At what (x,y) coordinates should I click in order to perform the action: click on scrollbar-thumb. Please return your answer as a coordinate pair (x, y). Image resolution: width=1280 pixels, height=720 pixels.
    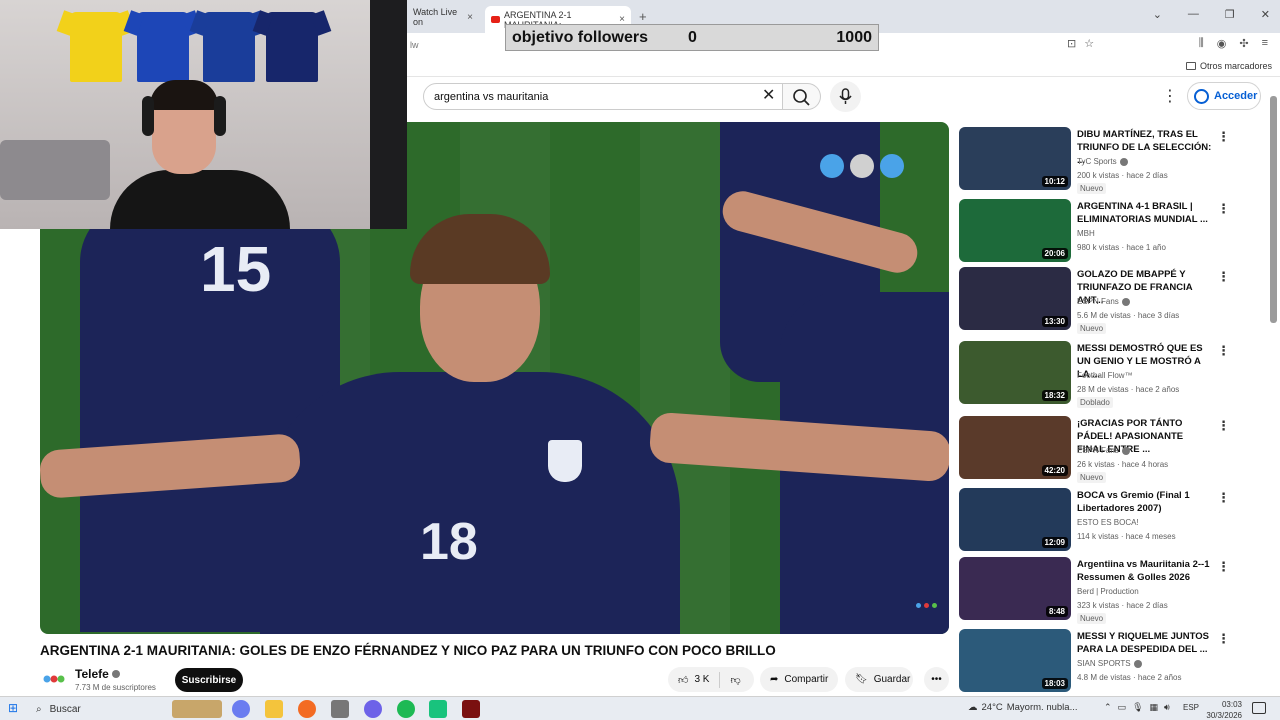
    Looking at the image, I should click on (1273, 209).